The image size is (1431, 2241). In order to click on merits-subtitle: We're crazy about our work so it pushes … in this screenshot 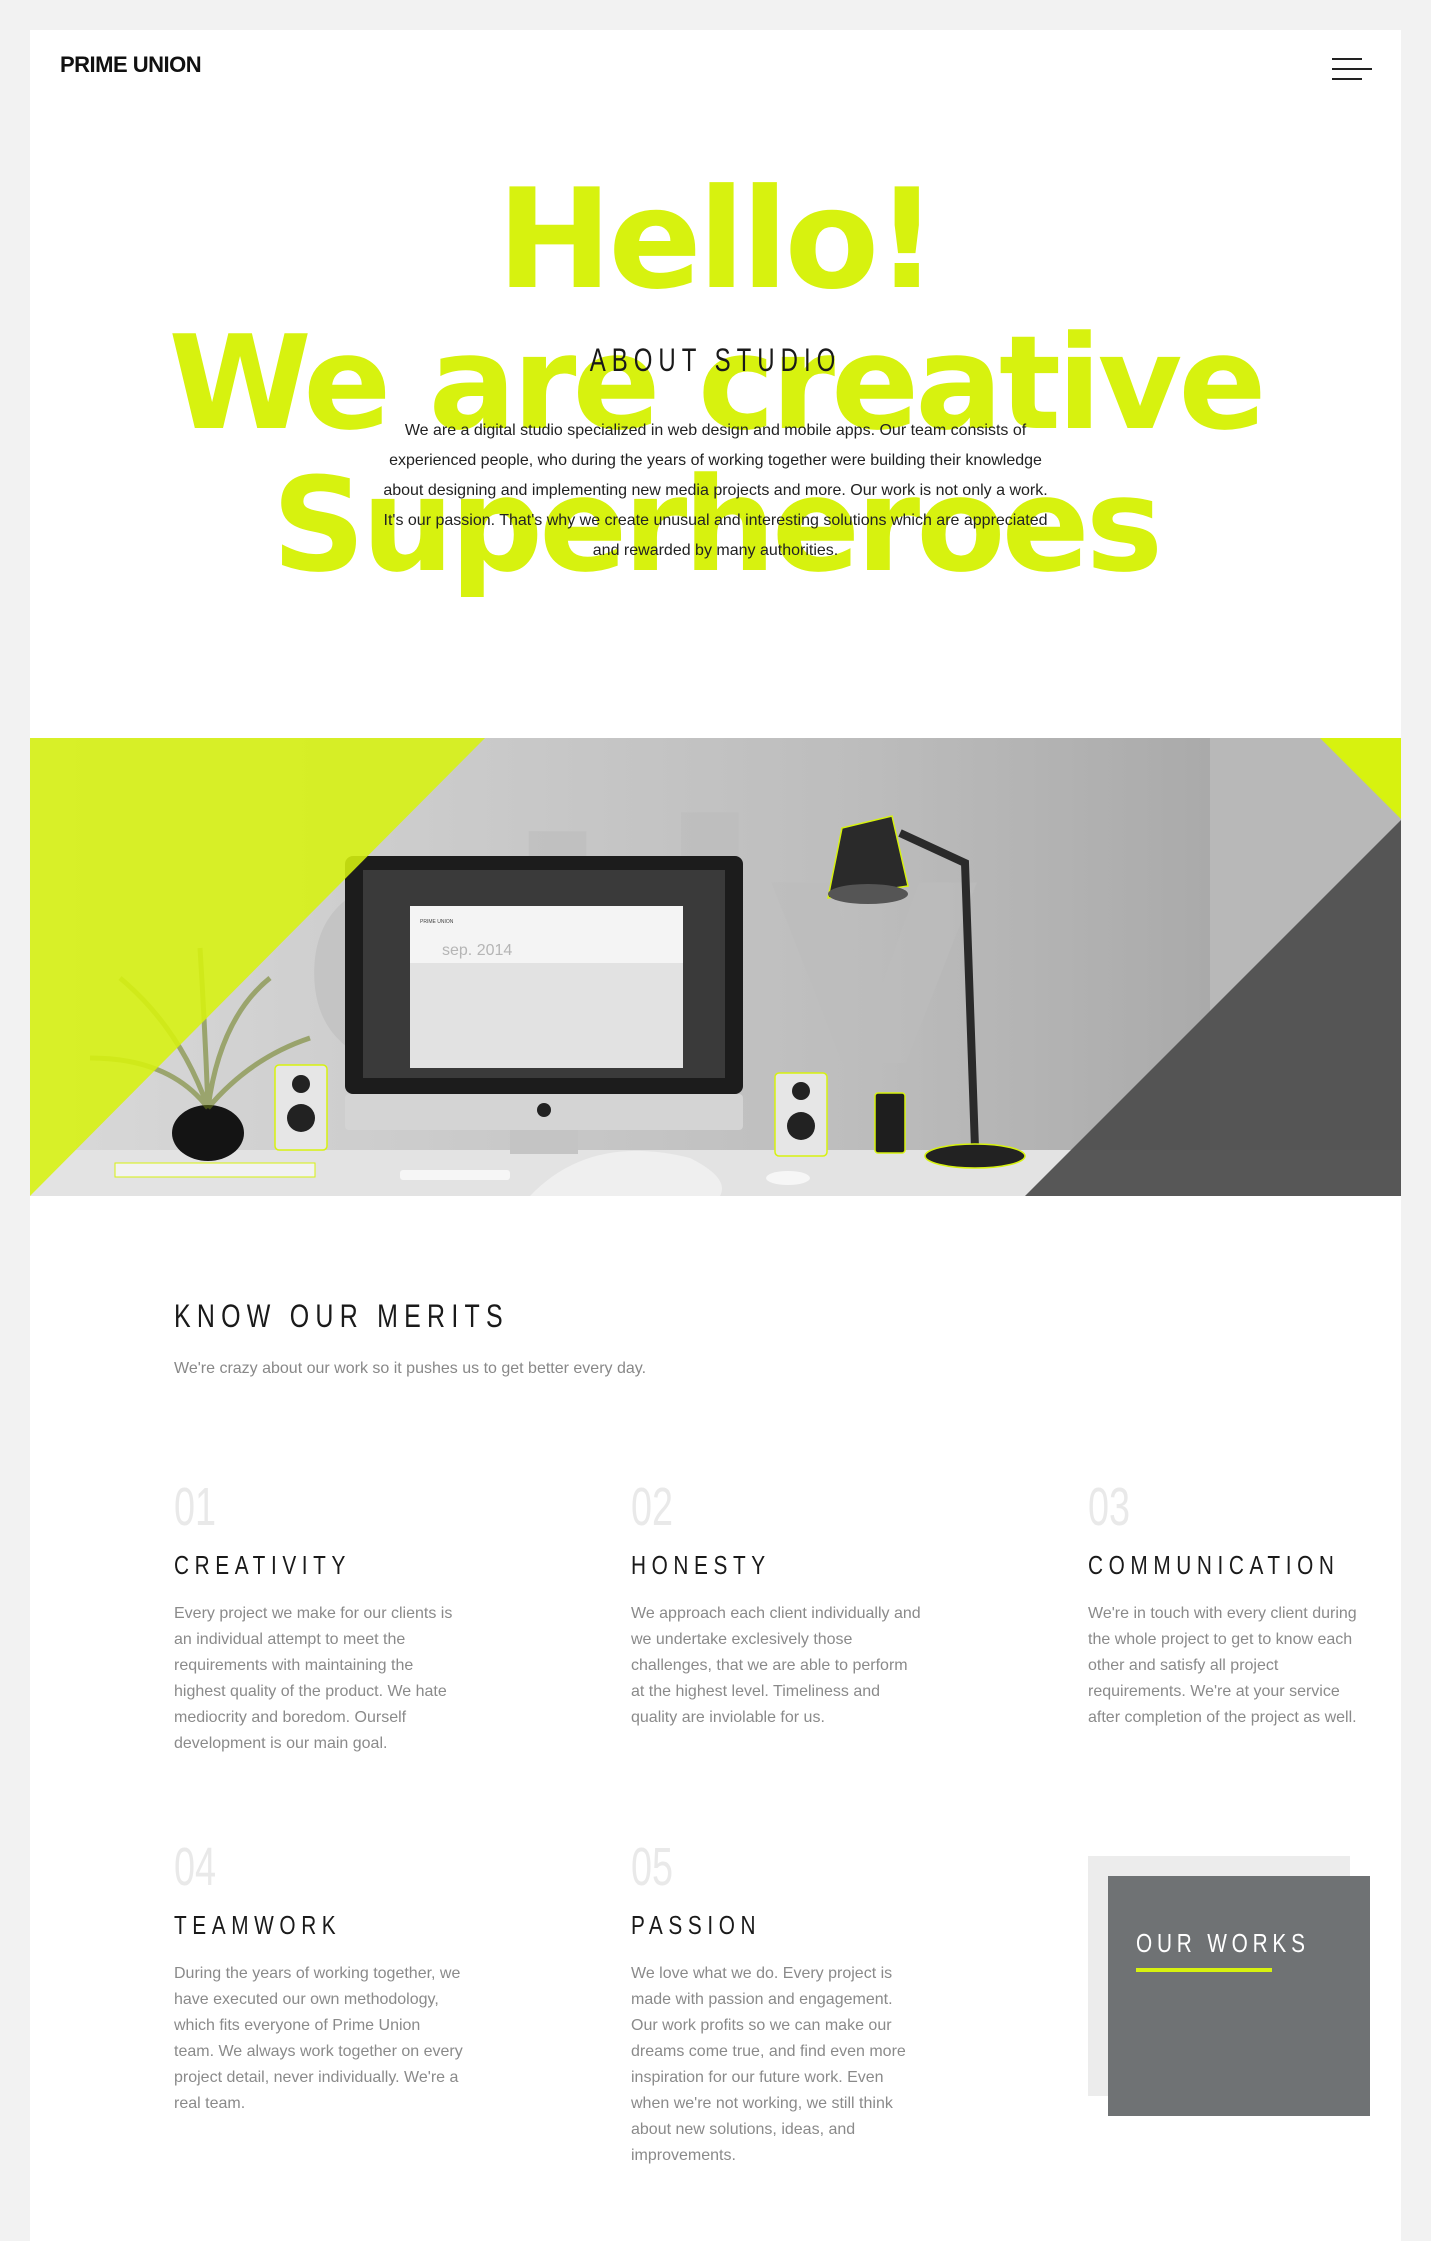, I will do `click(410, 1368)`.